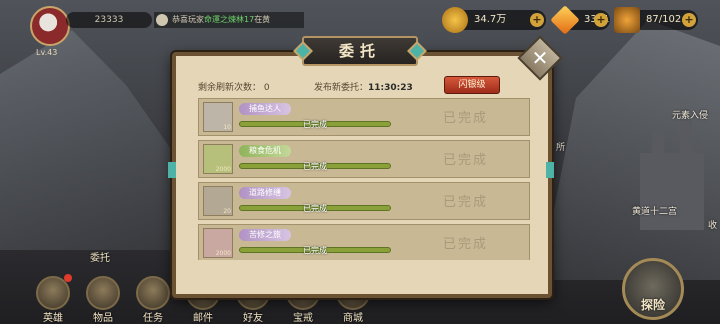 The width and height of the screenshot is (720, 324). What do you see at coordinates (218, 201) in the screenshot?
I see `task-thumbnail: 20` at bounding box center [218, 201].